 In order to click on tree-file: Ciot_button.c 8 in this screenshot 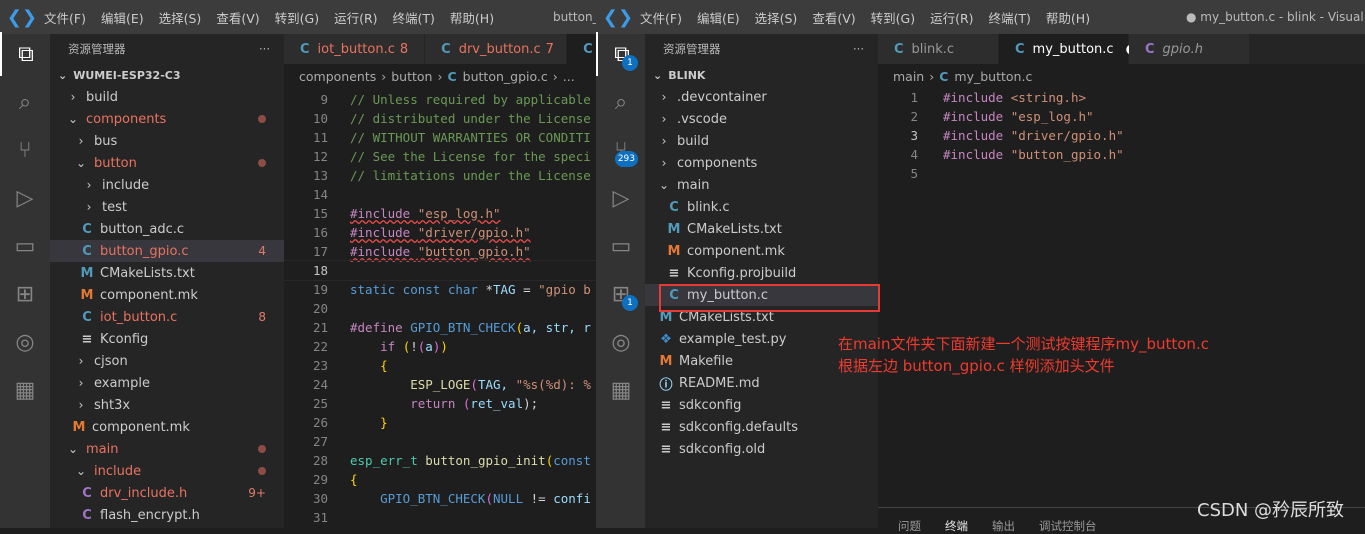, I will do `click(167, 317)`.